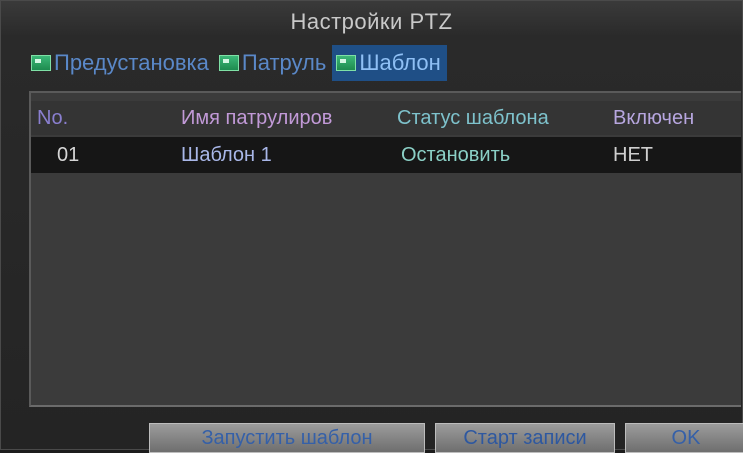 The image size is (743, 453). What do you see at coordinates (346, 63) in the screenshot?
I see `pattern-icon` at bounding box center [346, 63].